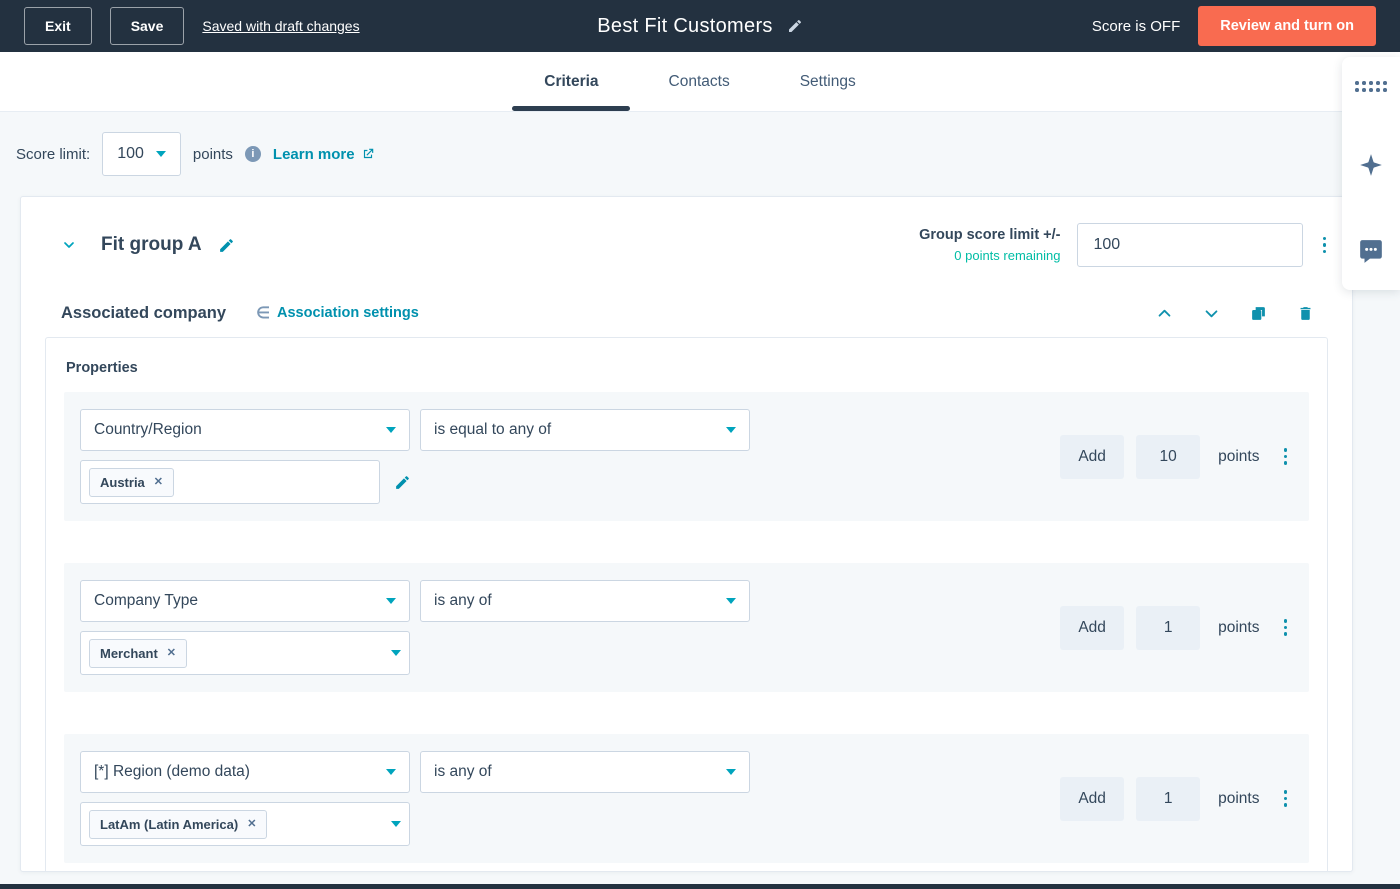  What do you see at coordinates (1371, 251) in the screenshot?
I see `comments-icon` at bounding box center [1371, 251].